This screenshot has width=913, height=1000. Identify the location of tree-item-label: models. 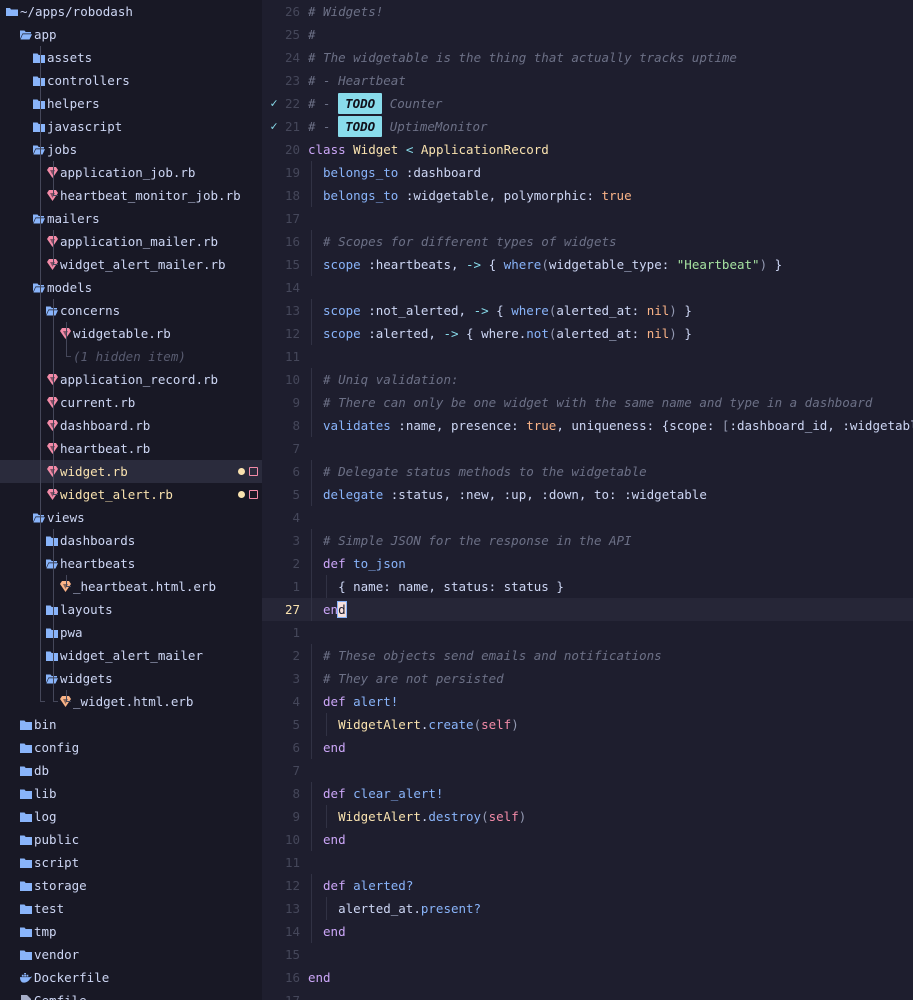
(70, 287).